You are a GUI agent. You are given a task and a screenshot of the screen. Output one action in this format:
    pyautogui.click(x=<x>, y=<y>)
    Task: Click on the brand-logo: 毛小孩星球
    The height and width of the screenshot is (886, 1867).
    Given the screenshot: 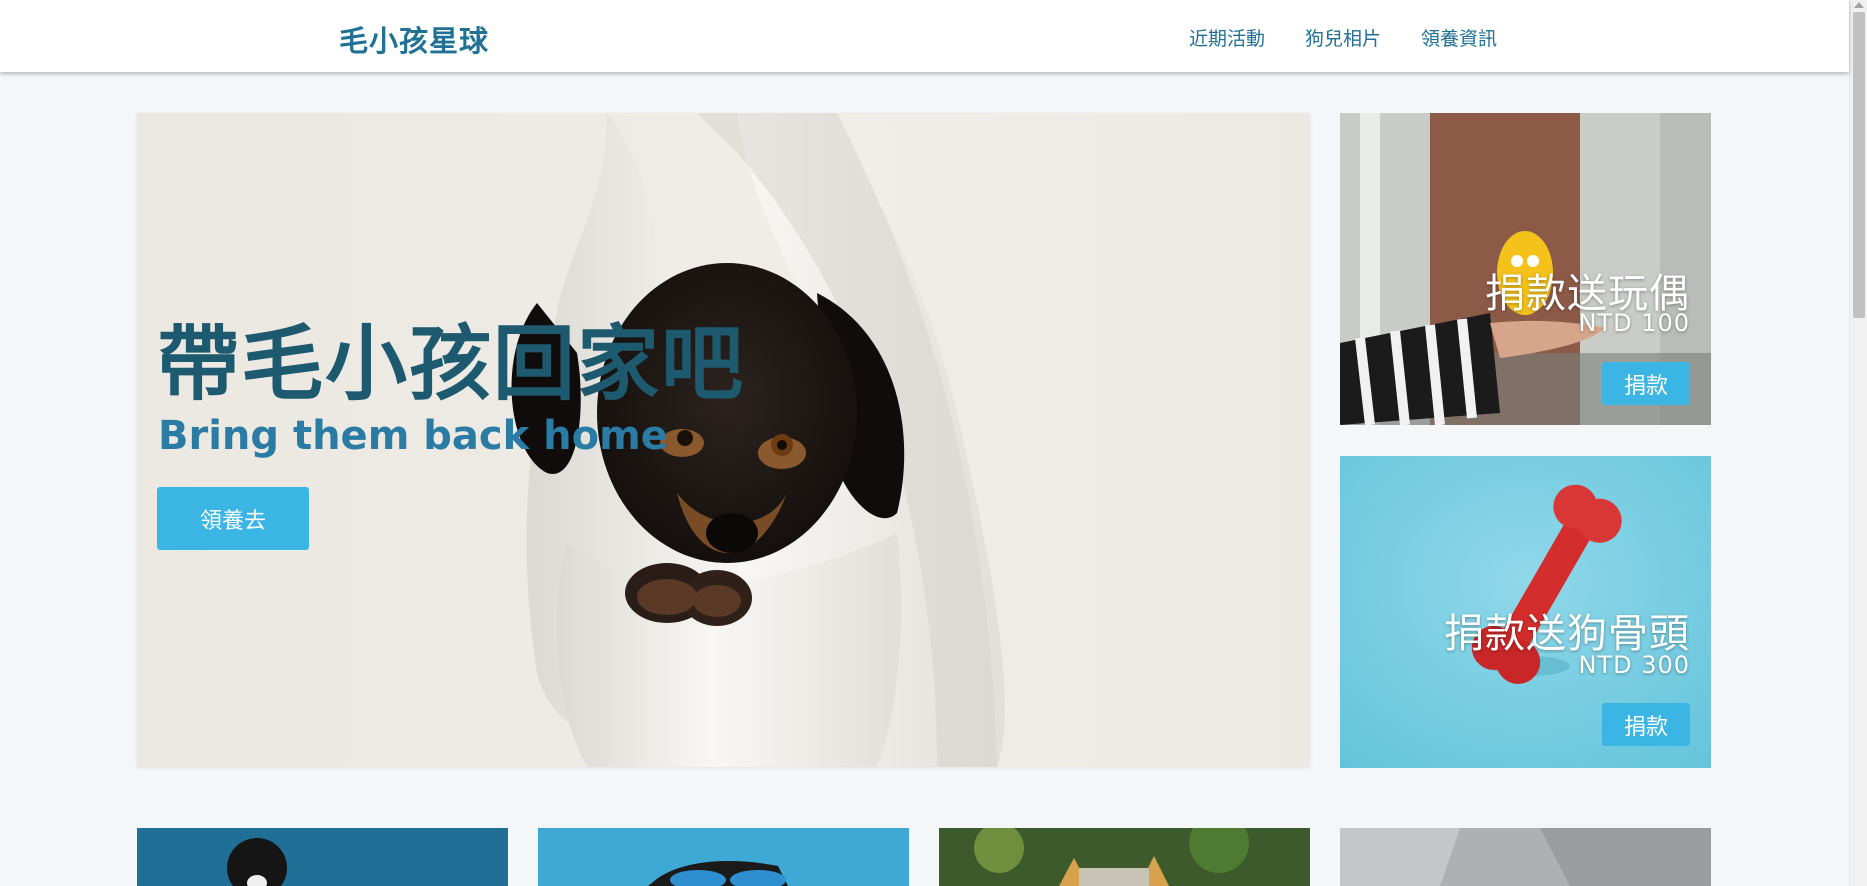 What is the action you would take?
    pyautogui.click(x=414, y=39)
    